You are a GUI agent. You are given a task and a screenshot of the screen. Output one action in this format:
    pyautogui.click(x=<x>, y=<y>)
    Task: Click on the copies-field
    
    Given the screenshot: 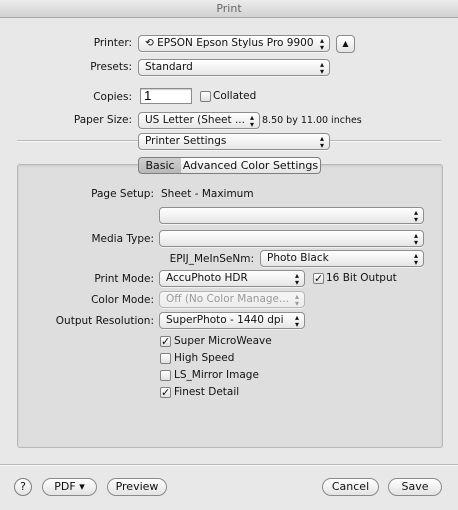 What is the action you would take?
    pyautogui.click(x=166, y=96)
    